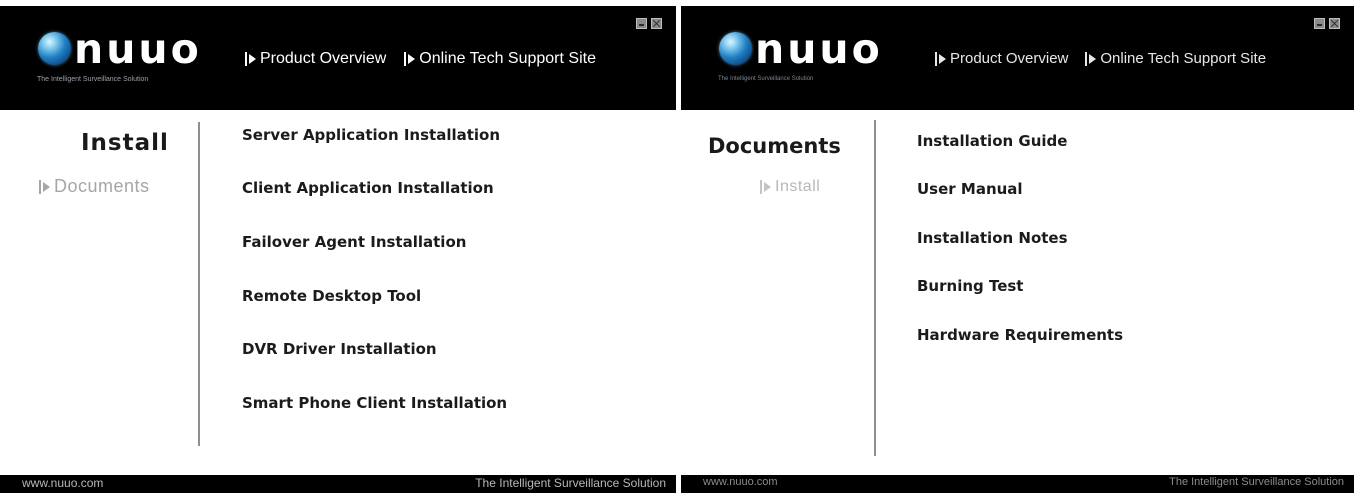 This screenshot has width=1354, height=493. Describe the element at coordinates (970, 189) in the screenshot. I see `menu-item-user-manual: User Manual` at that location.